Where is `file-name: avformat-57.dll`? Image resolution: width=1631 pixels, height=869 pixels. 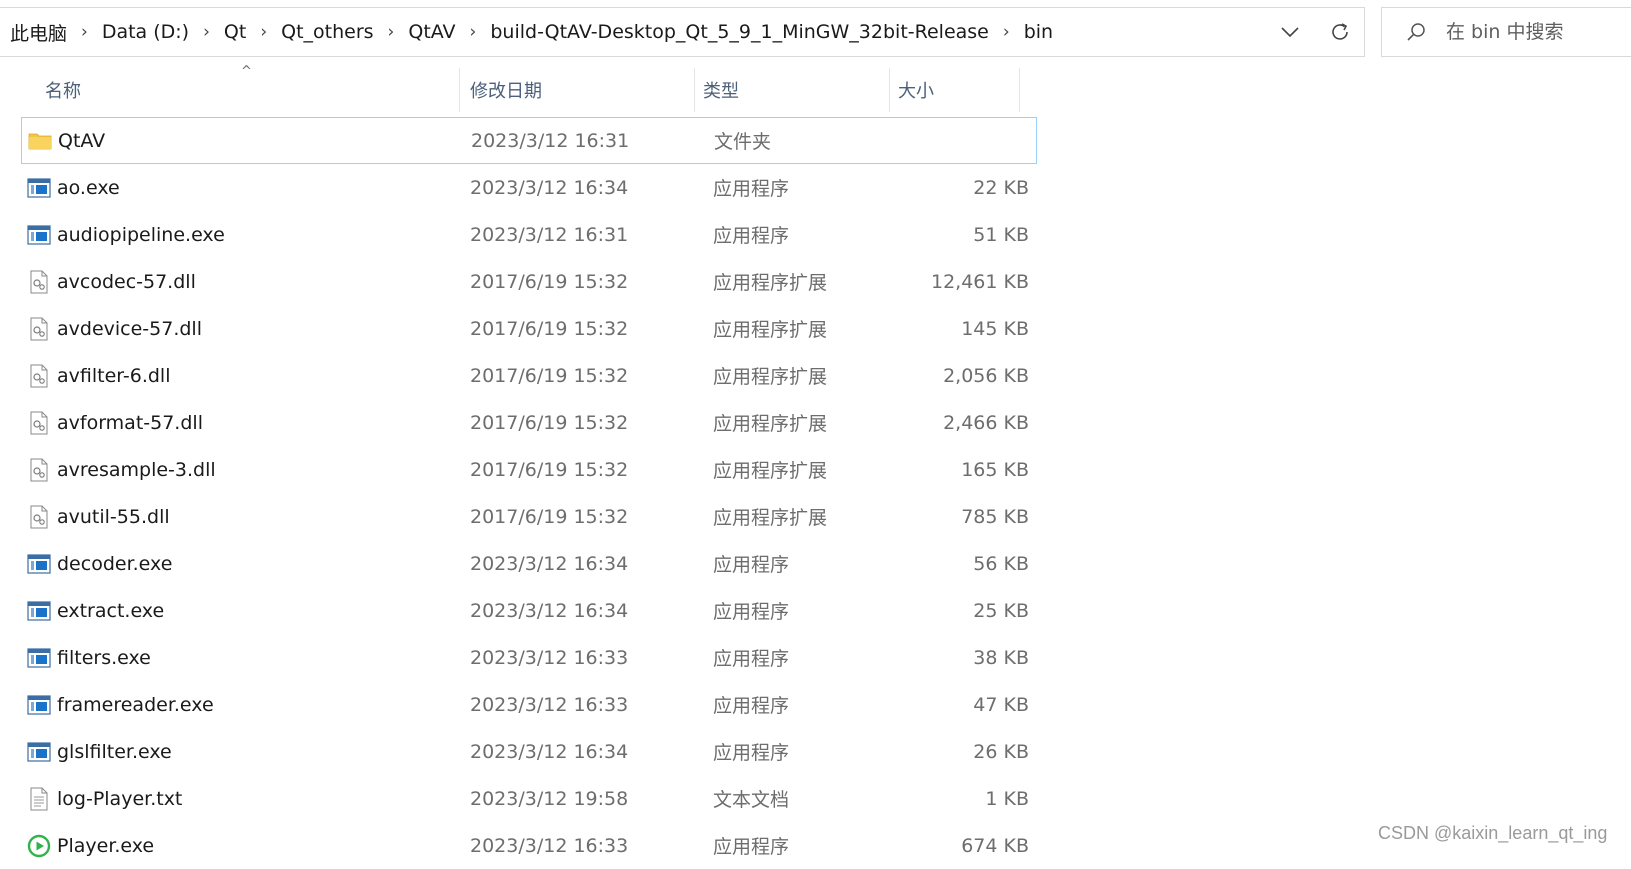
file-name: avformat-57.dll is located at coordinates (130, 422).